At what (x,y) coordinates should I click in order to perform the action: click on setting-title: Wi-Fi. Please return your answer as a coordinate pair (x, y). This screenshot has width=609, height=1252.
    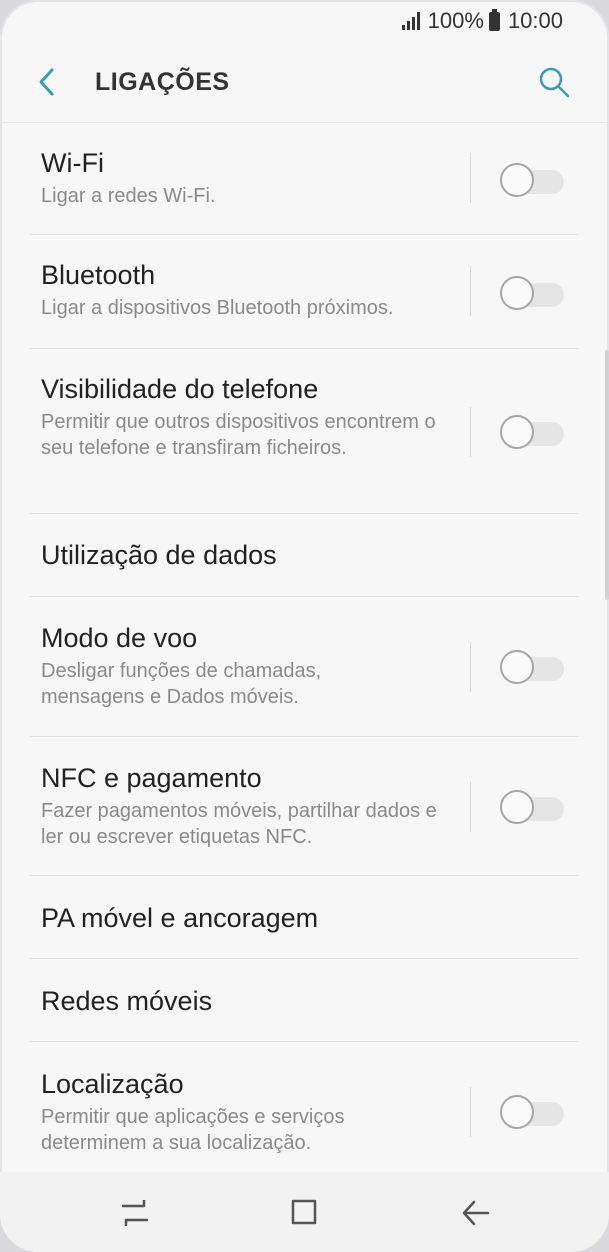
    Looking at the image, I should click on (72, 163).